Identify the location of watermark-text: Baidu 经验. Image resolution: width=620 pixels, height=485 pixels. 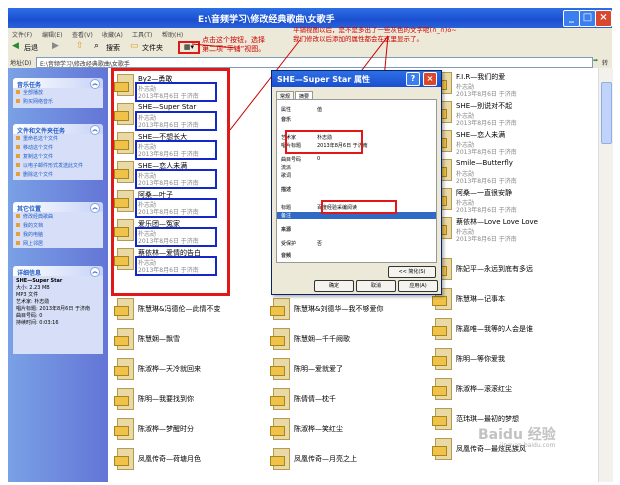
(517, 435).